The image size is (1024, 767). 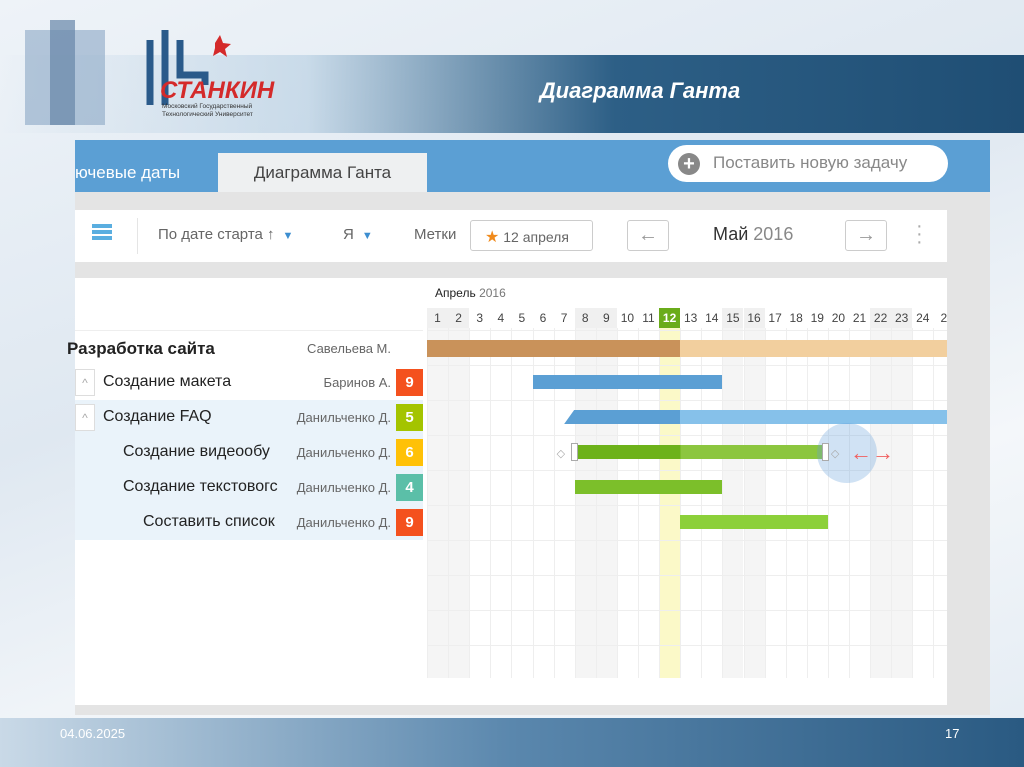 What do you see at coordinates (93, 733) in the screenshot?
I see `slide-date: 04.06.2025` at bounding box center [93, 733].